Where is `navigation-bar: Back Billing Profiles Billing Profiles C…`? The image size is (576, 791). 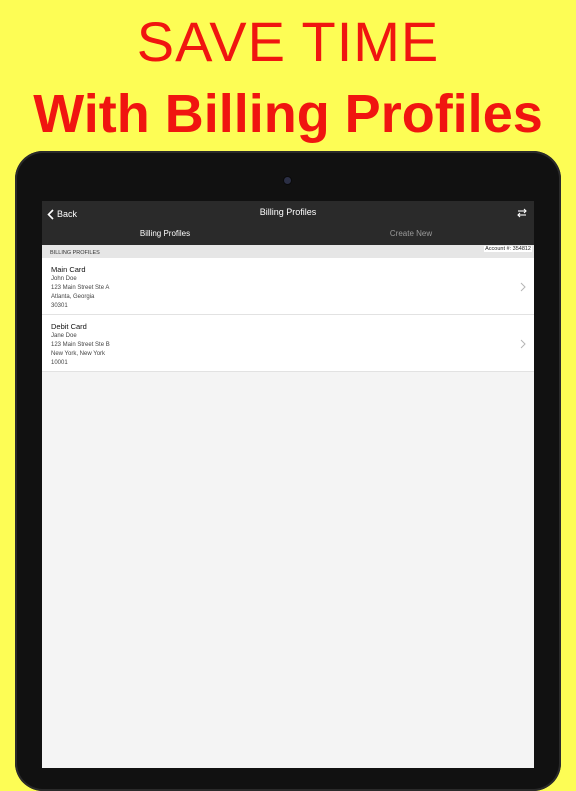
navigation-bar: Back Billing Profiles Billing Profiles C… is located at coordinates (288, 223).